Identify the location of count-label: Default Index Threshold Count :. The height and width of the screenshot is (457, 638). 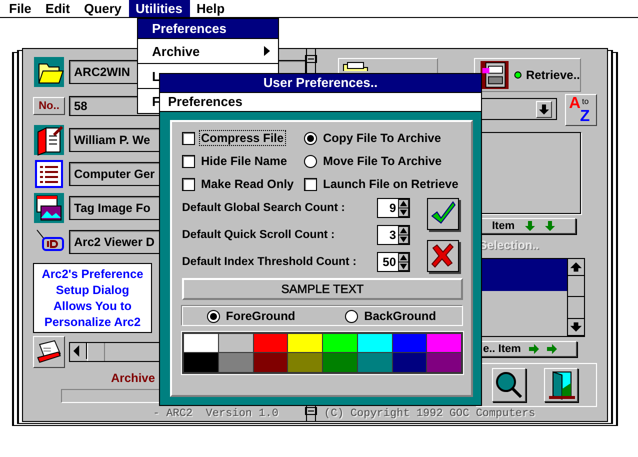
(269, 262).